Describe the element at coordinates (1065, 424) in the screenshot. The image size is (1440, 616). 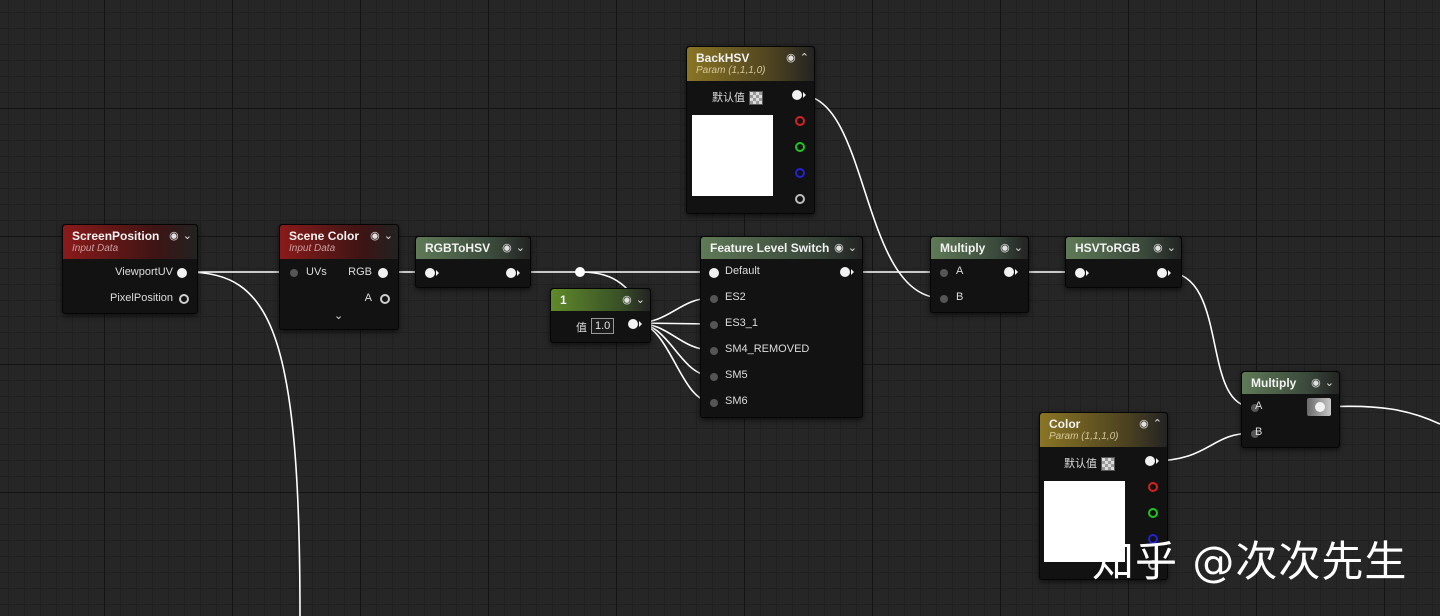
I see `node-title: Color` at that location.